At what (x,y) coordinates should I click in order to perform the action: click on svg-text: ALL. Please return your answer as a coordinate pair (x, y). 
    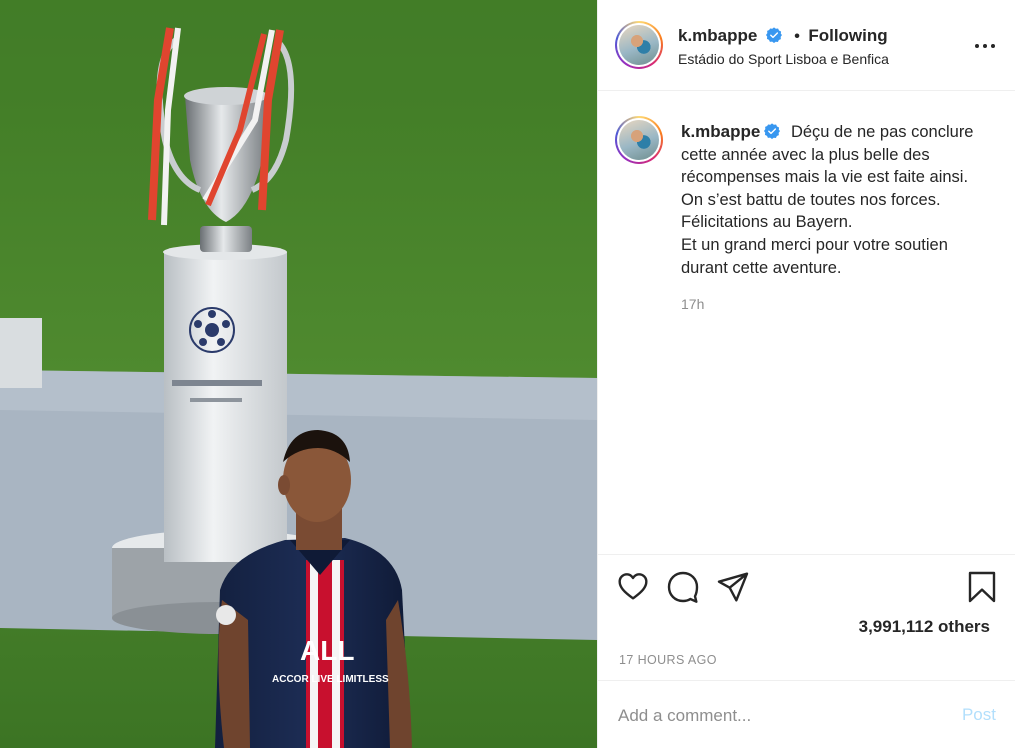
    Looking at the image, I should click on (327, 650).